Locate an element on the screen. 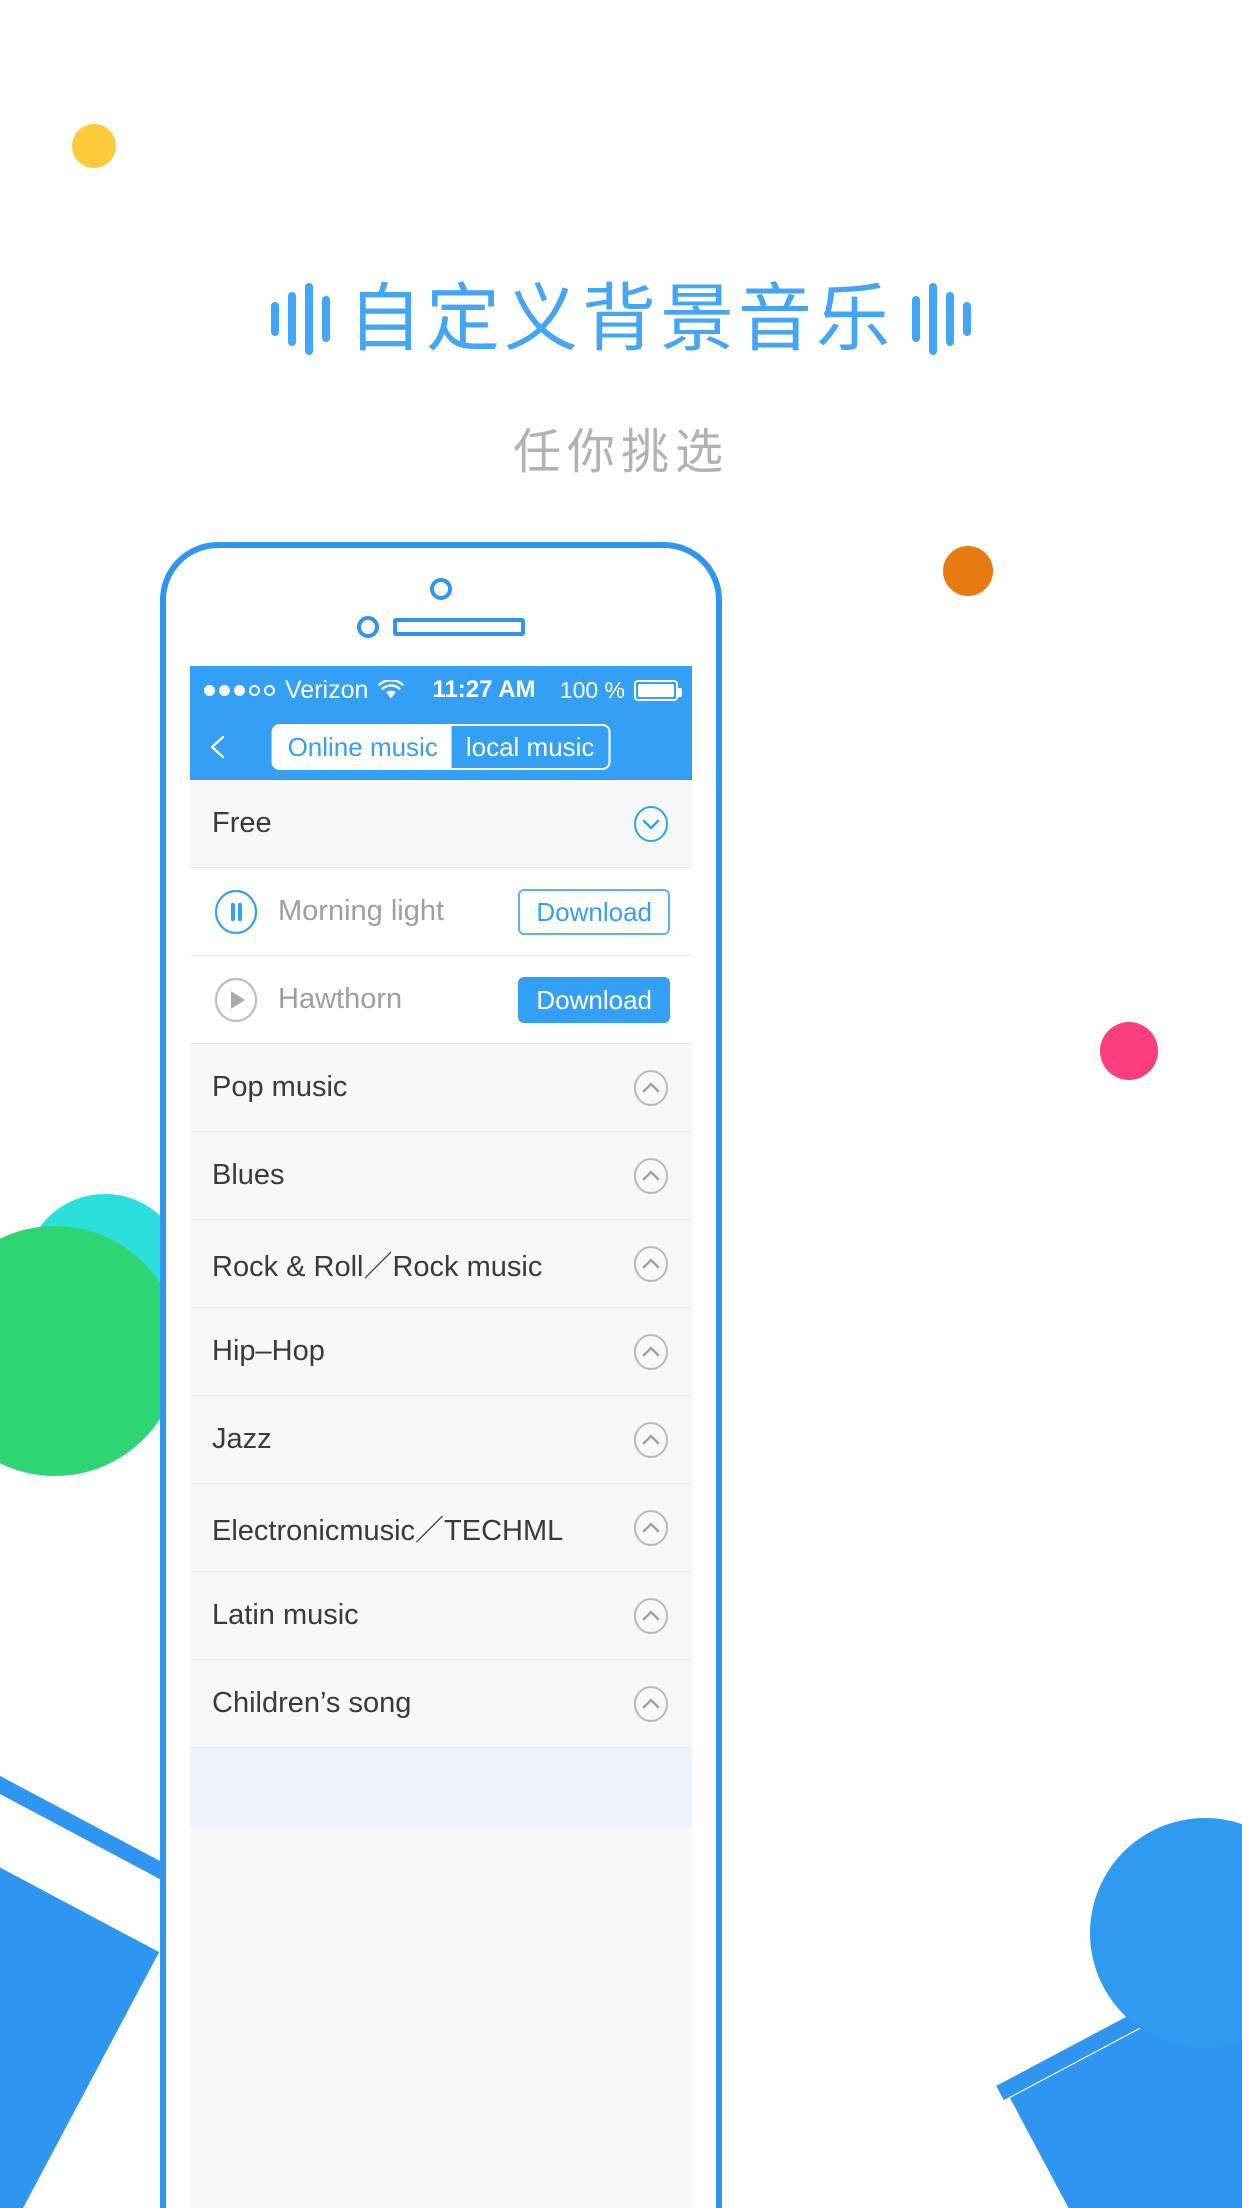 This screenshot has width=1242, height=2208. genre-row-childrens-song: Children’s song is located at coordinates (441, 1704).